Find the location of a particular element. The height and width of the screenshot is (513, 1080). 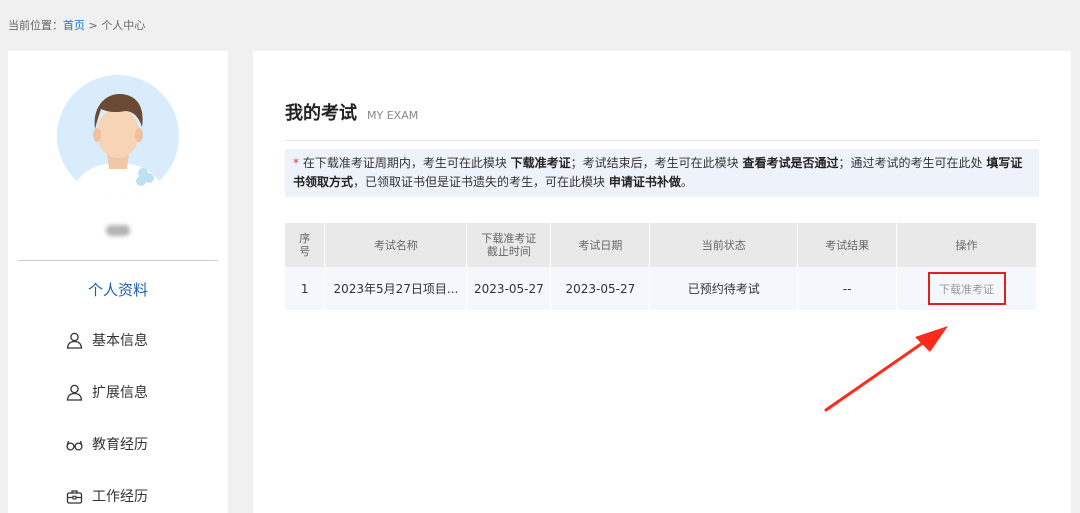

col-deadline: 下载准考证 截止时间 is located at coordinates (509, 245).